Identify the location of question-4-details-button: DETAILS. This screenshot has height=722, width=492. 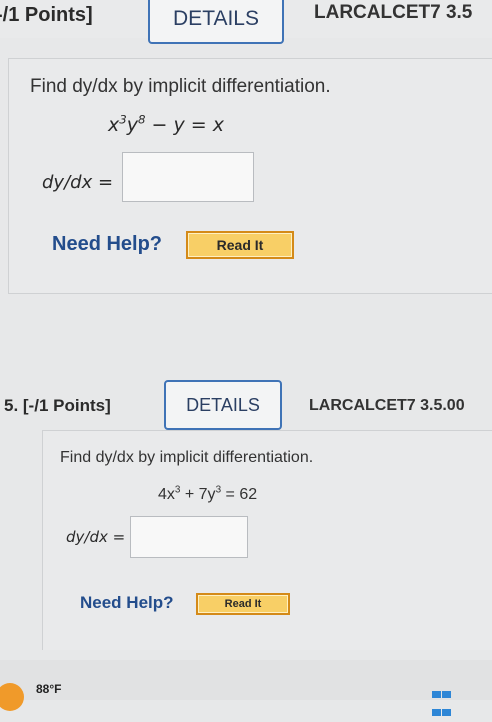
(216, 22).